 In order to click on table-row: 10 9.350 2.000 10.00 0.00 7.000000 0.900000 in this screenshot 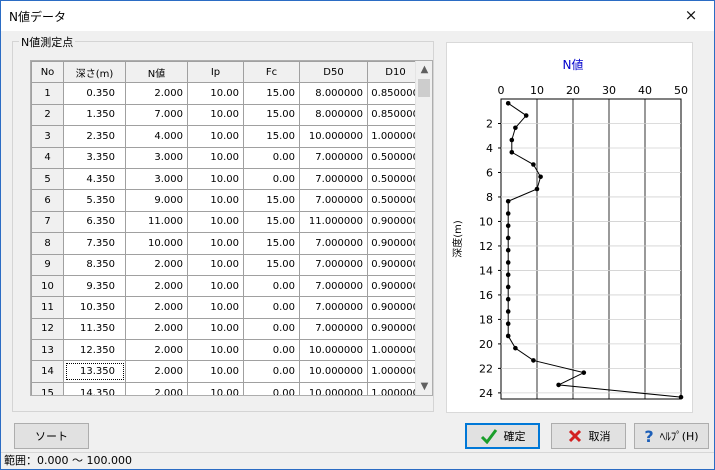, I will do `click(227, 286)`.